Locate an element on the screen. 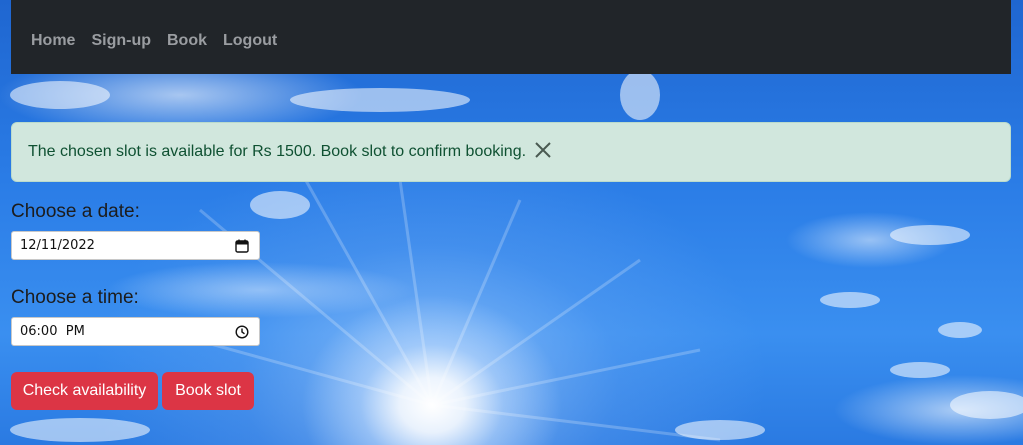 Image resolution: width=1023 pixels, height=445 pixels. calendar-icon is located at coordinates (242, 248).